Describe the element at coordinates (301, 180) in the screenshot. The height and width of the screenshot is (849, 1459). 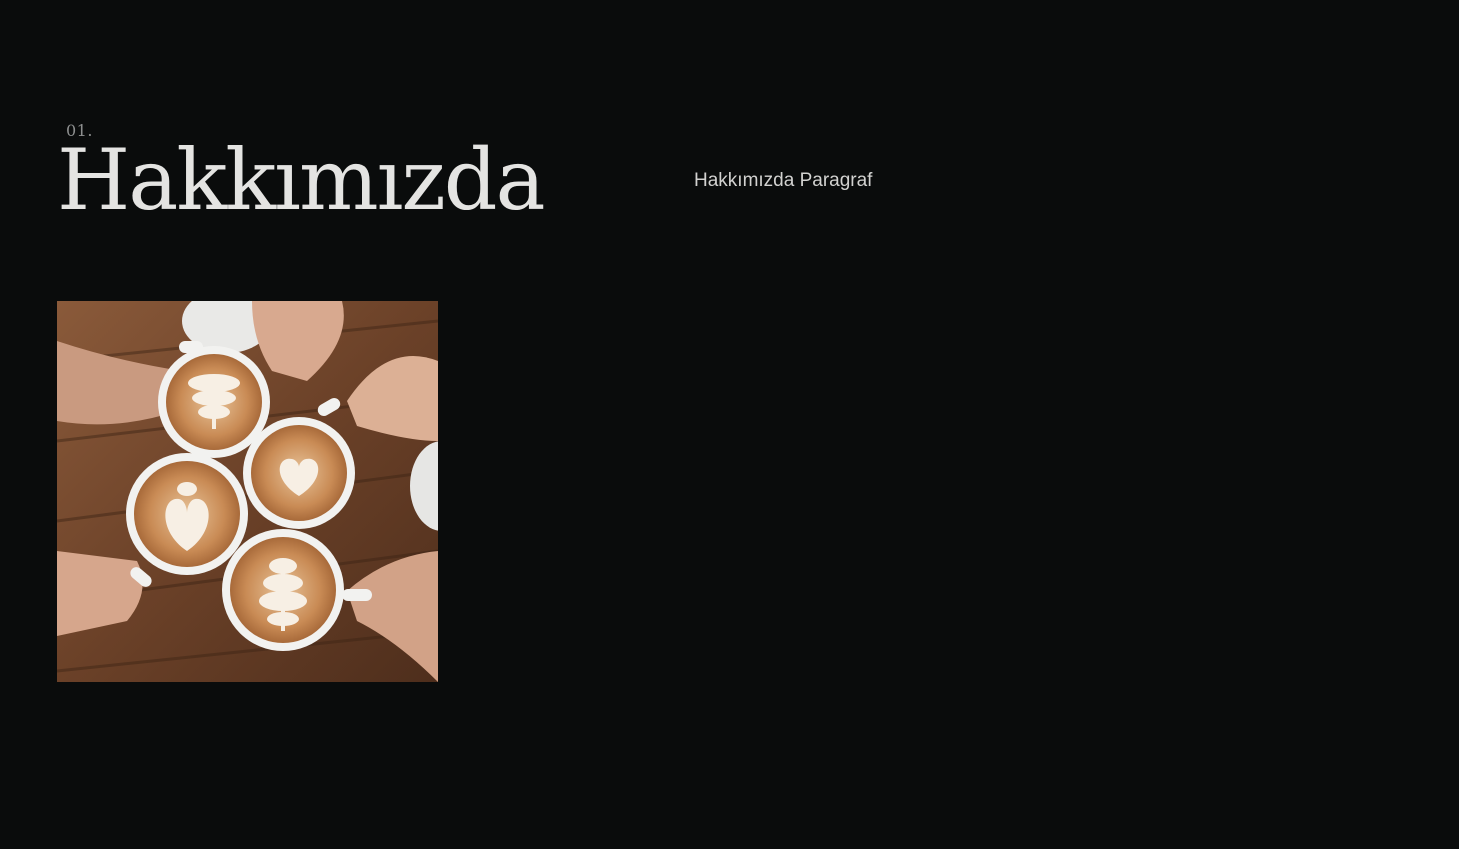
I see `section-title: Hakkımızda` at that location.